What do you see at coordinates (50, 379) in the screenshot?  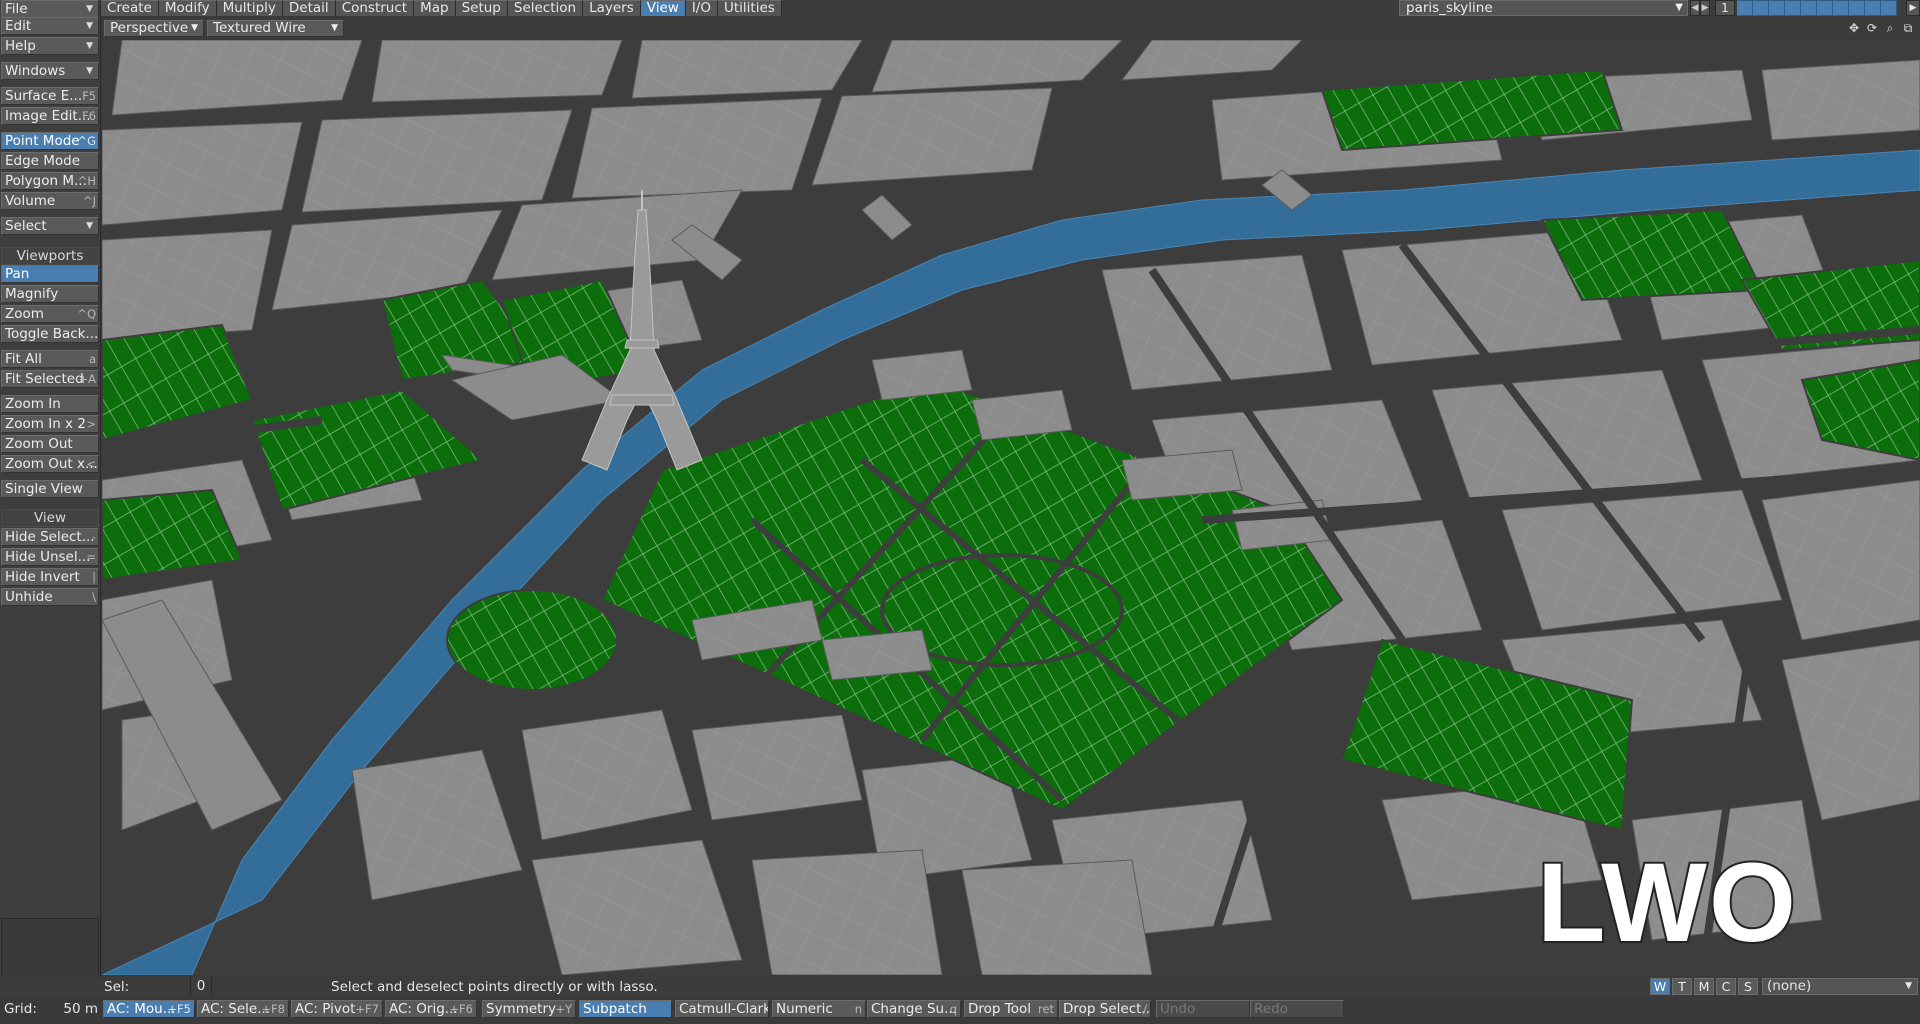 I see `fit-selected-button: Fit Selected +A` at bounding box center [50, 379].